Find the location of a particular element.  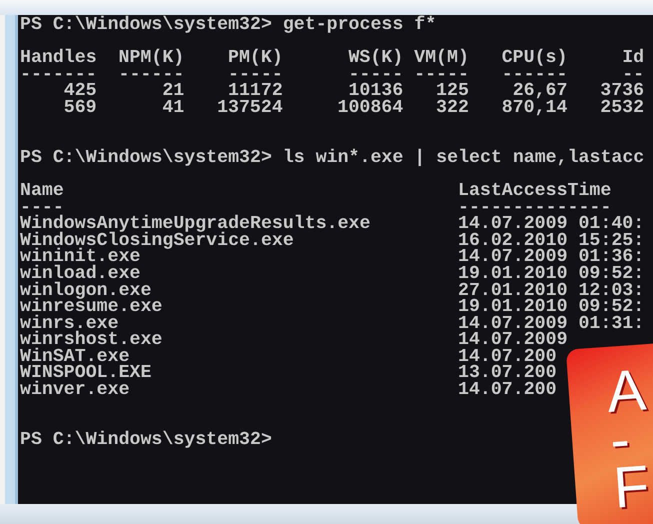

table-cell-text: 3736 is located at coordinates (621, 91).